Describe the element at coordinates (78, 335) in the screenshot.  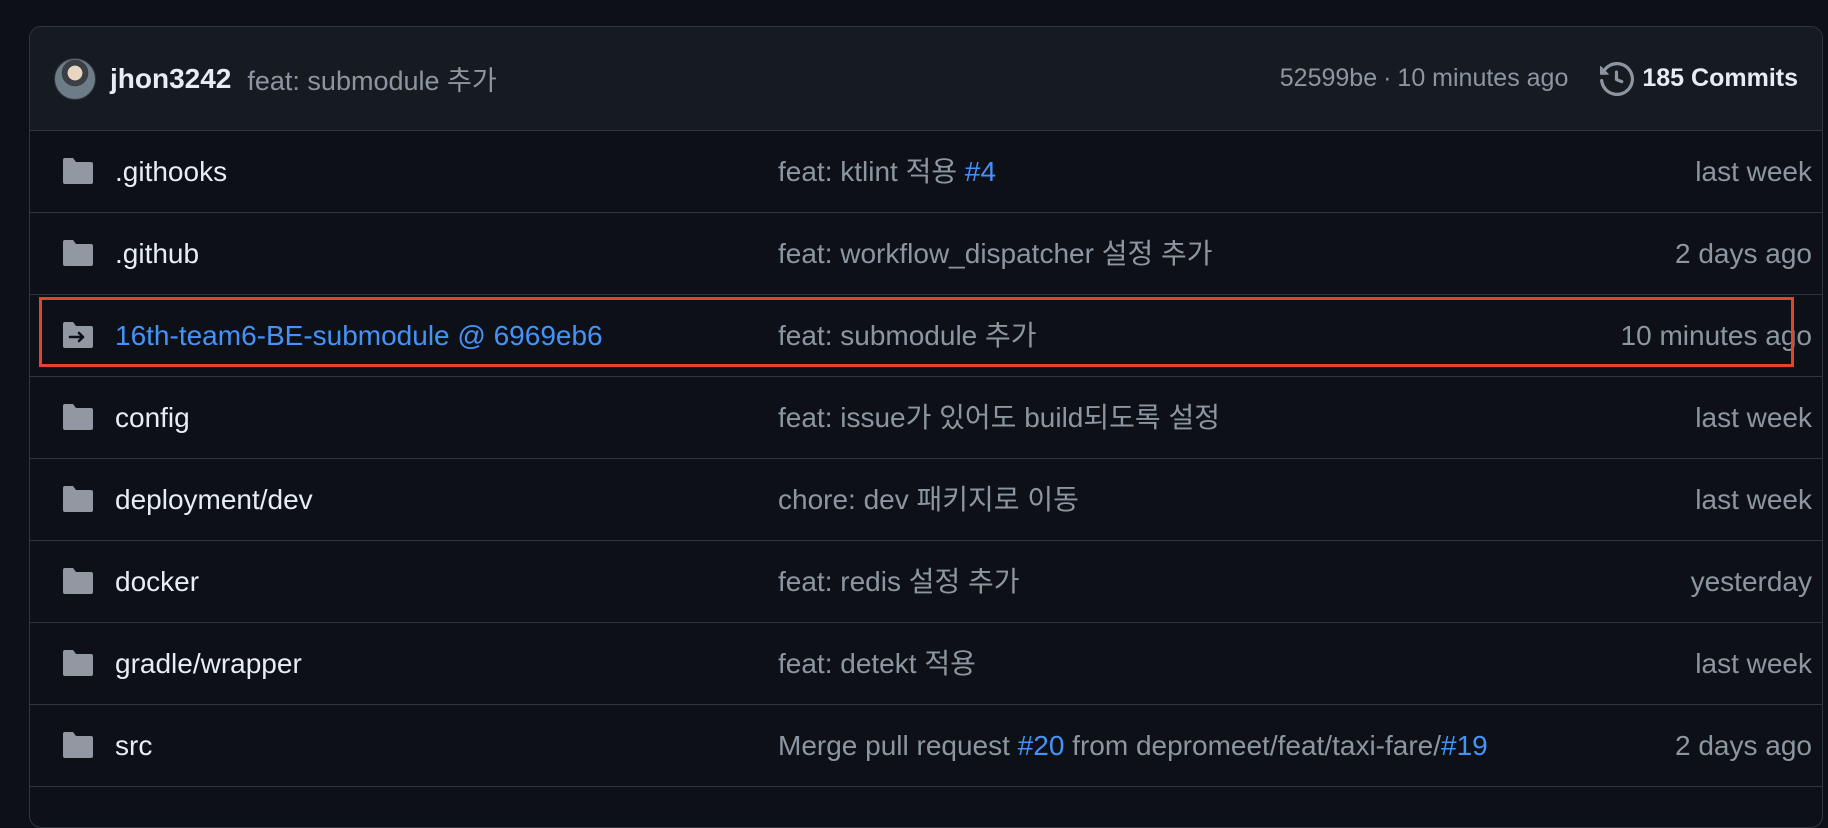
I see `submodule-folder-icon` at that location.